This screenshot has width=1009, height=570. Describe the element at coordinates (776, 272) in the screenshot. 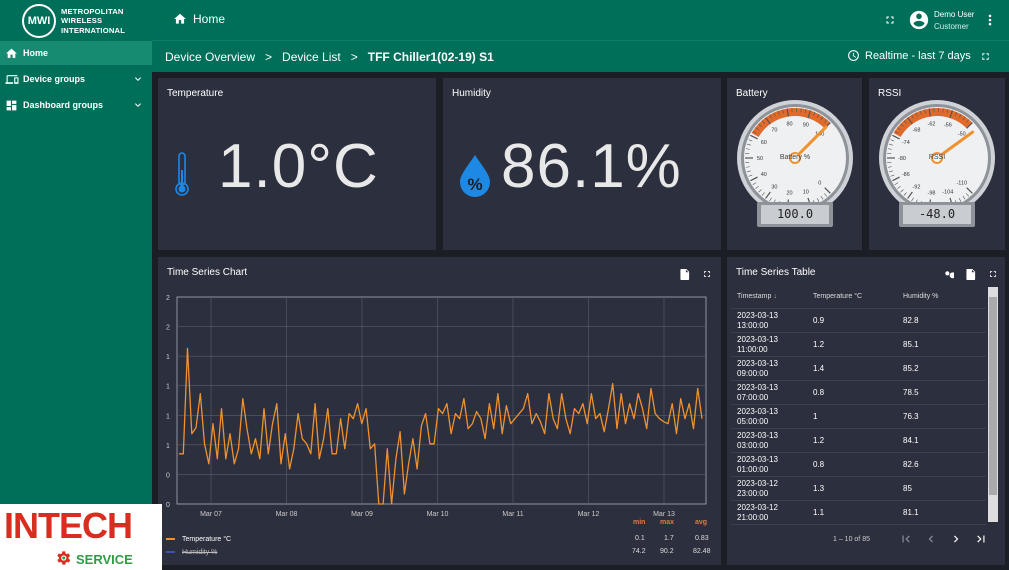

I see `card-title: Time Series Table` at that location.